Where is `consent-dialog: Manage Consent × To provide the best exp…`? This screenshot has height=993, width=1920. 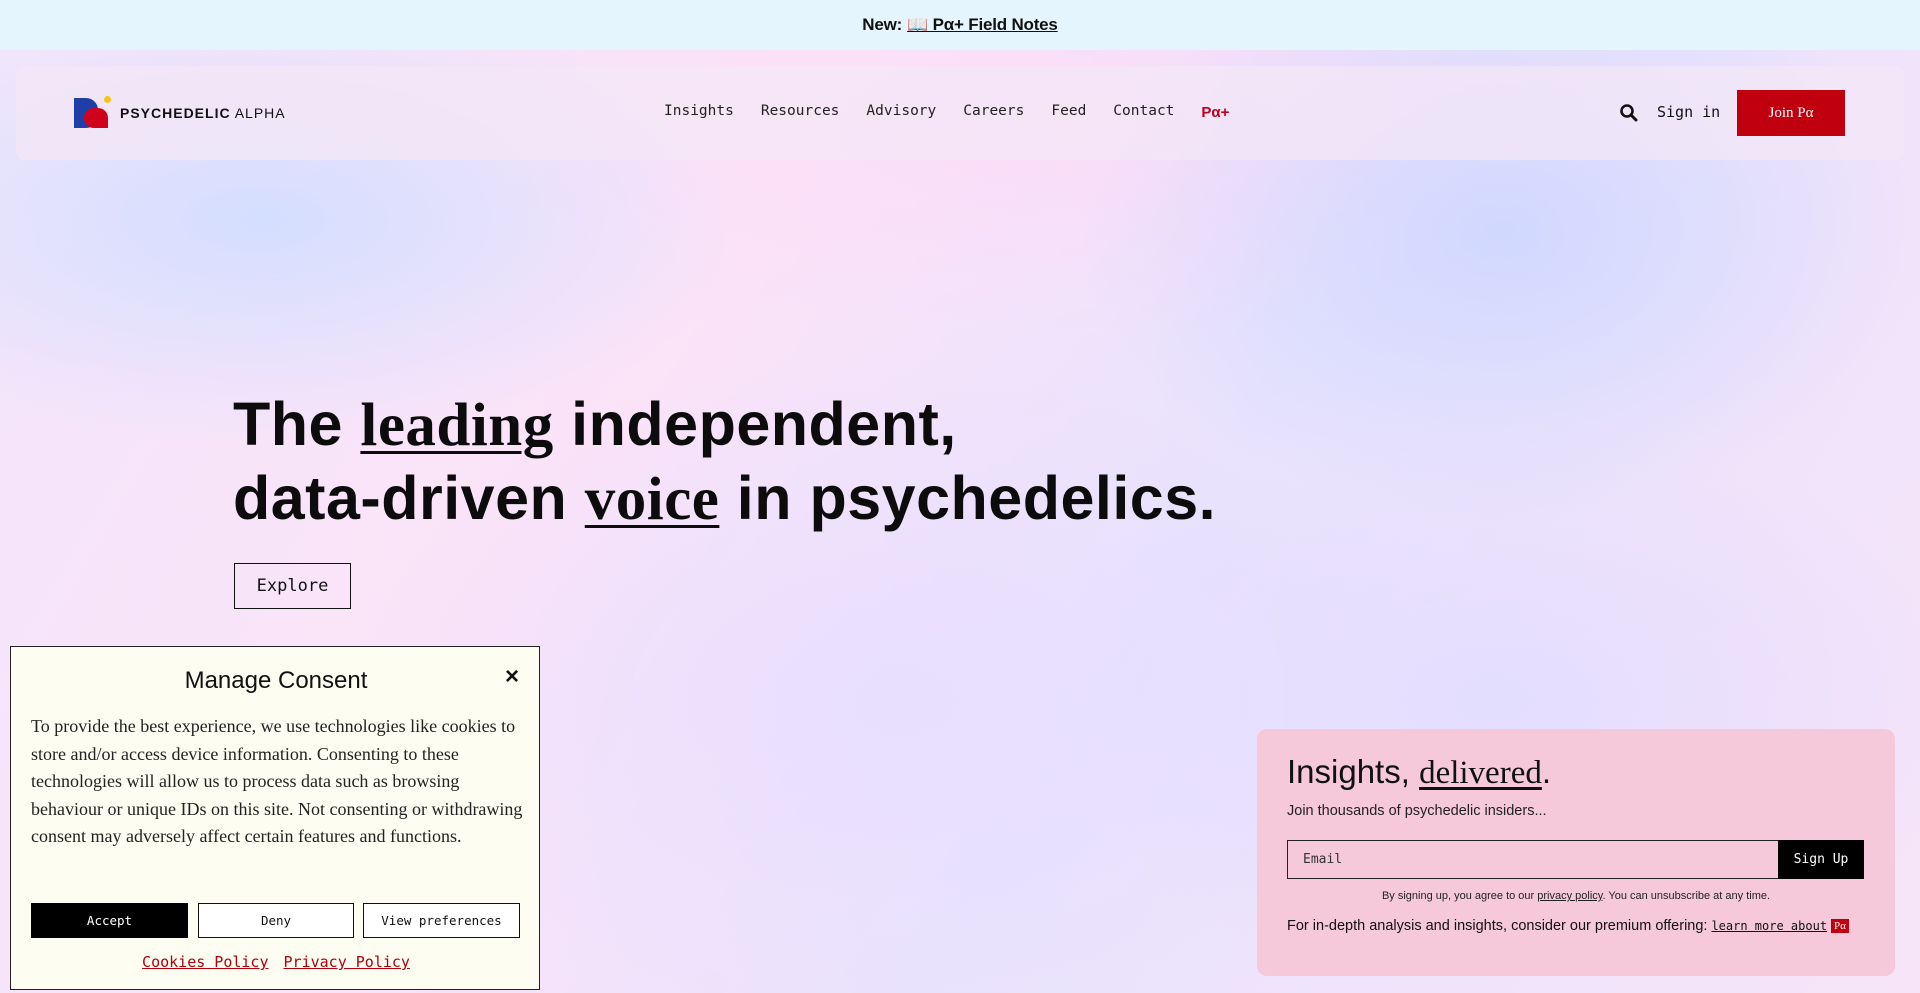 consent-dialog: Manage Consent × To provide the best exp… is located at coordinates (275, 818).